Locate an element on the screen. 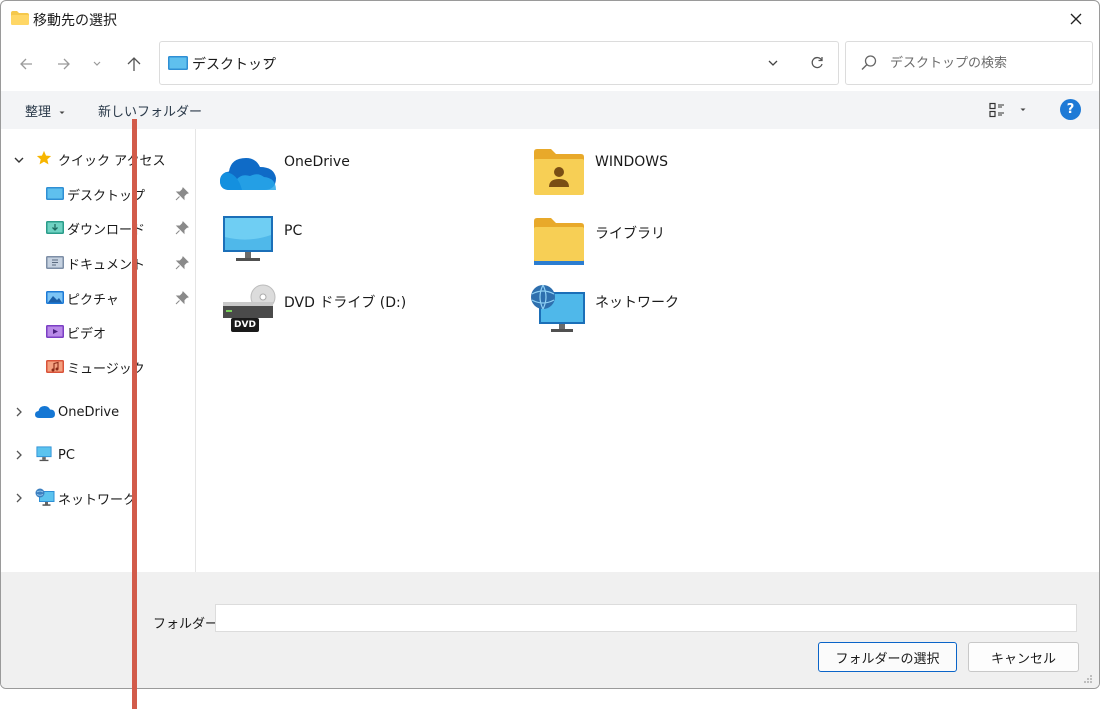 This screenshot has width=1100, height=709. tree-item-label: OneDrive is located at coordinates (89, 412).